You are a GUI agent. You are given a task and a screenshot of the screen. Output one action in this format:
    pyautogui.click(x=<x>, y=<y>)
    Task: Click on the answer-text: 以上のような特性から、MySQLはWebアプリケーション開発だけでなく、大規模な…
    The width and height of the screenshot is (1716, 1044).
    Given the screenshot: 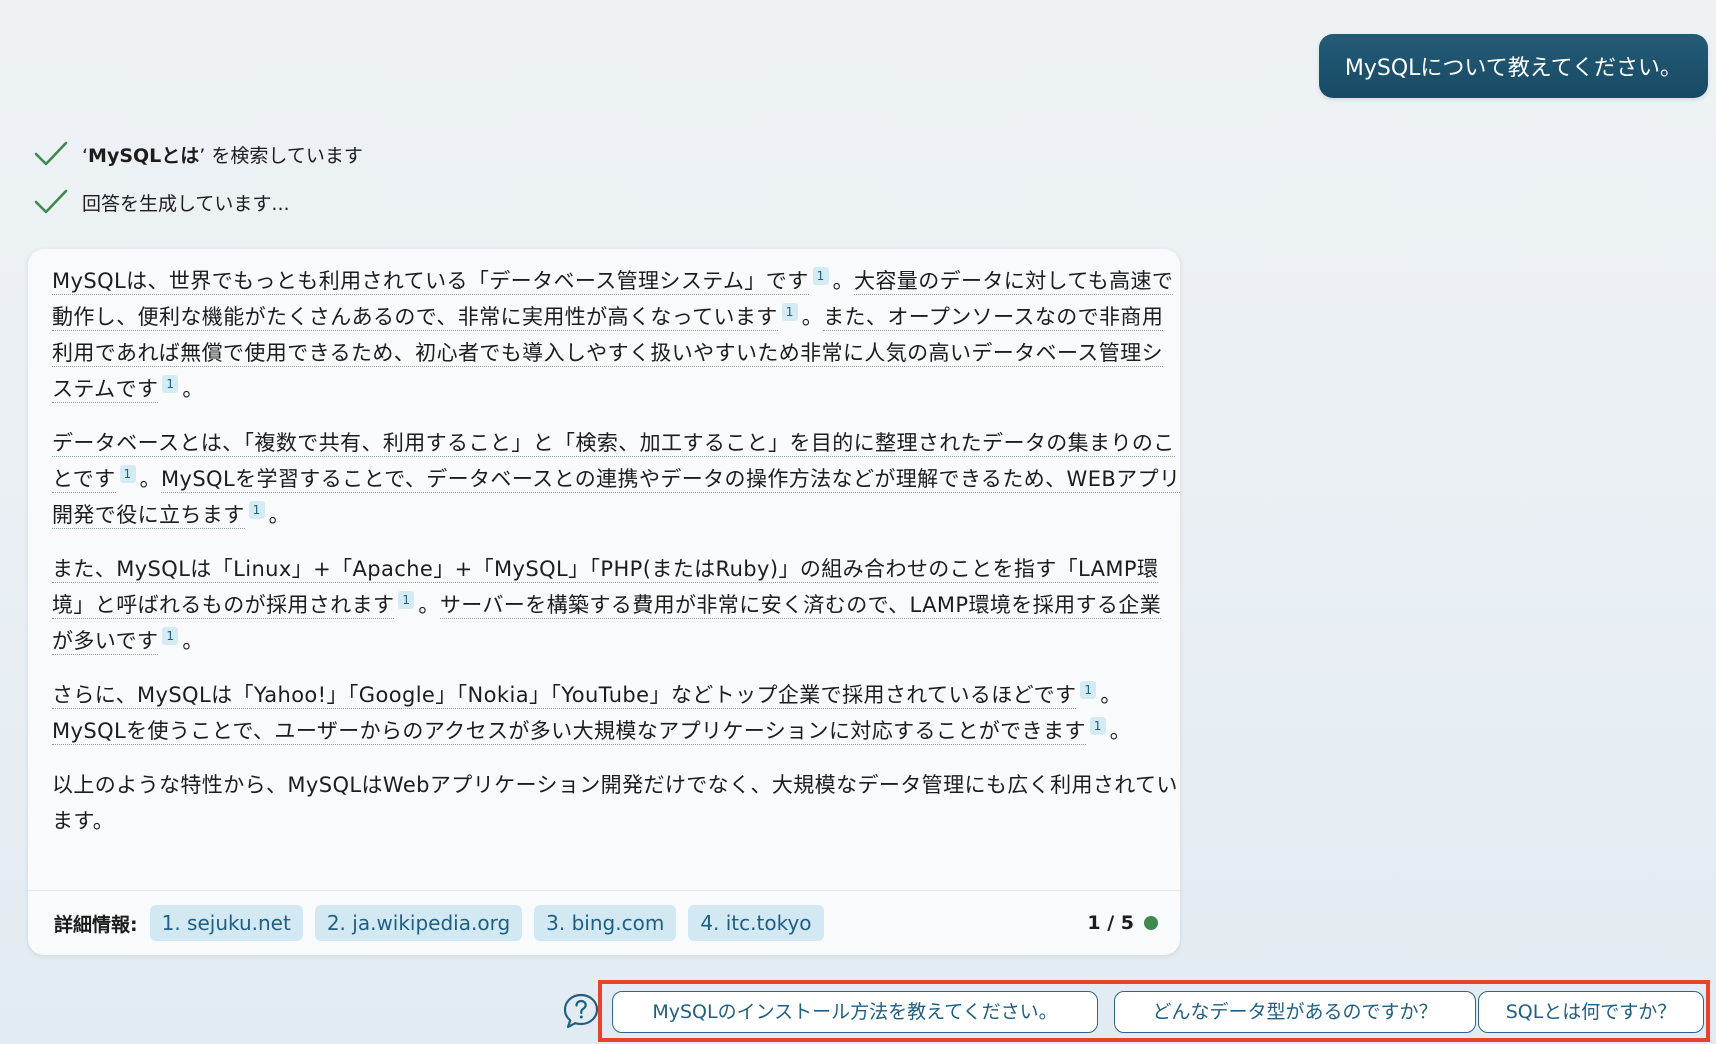 What is the action you would take?
    pyautogui.click(x=615, y=803)
    